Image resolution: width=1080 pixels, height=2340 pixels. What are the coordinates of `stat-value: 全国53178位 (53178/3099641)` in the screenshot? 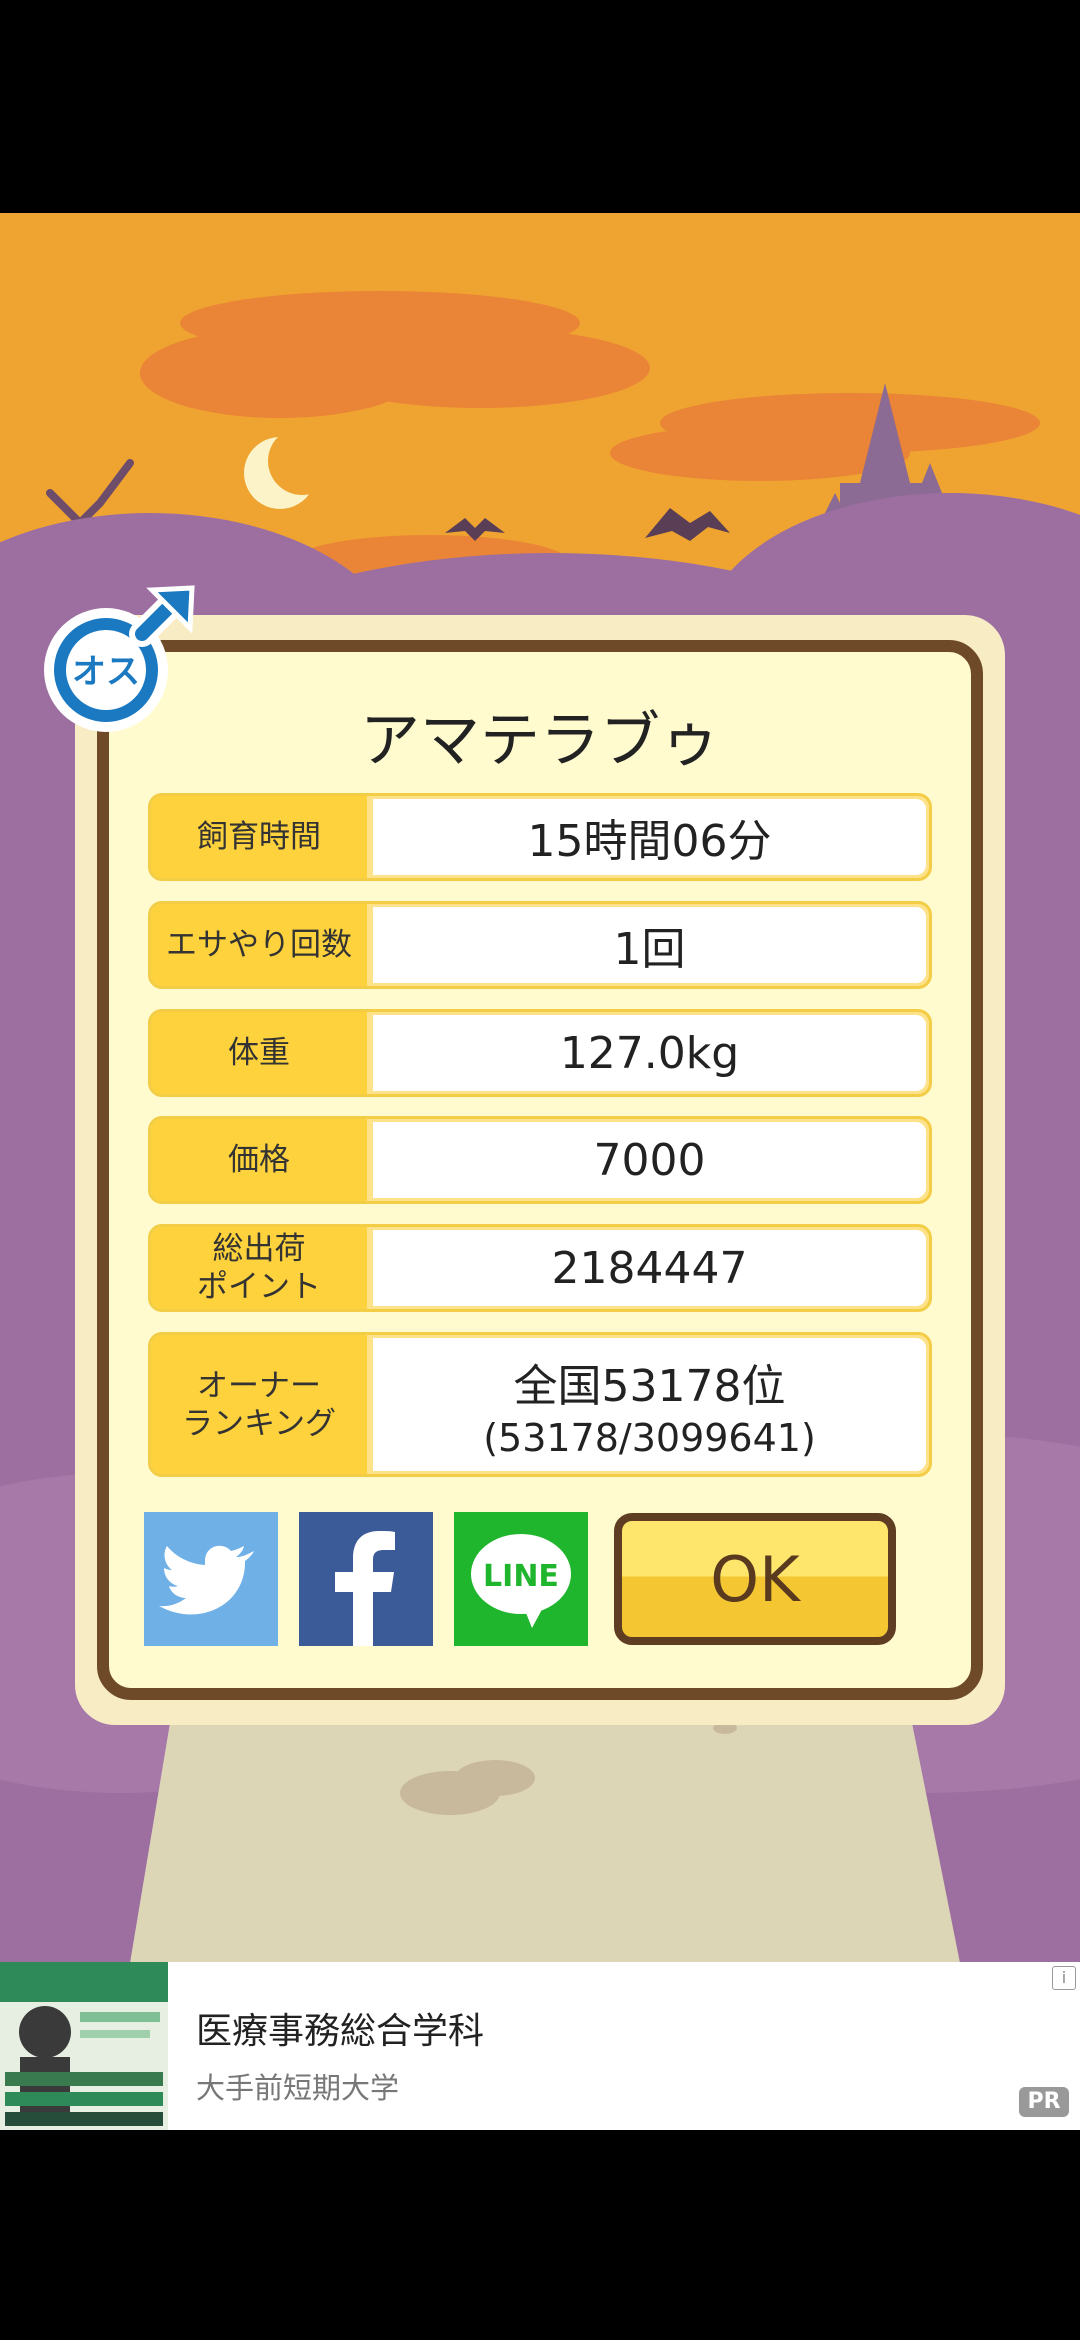 It's located at (649, 1404).